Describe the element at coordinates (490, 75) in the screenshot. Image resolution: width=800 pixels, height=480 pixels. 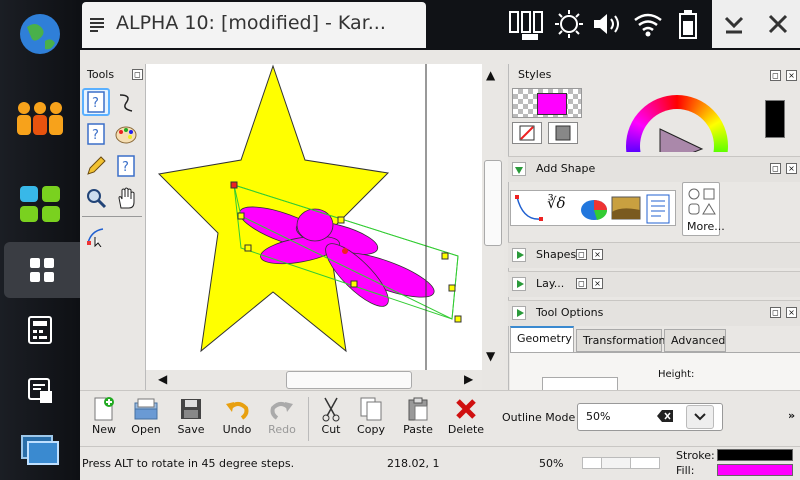
I see `scroll-up-icon: ▲` at that location.